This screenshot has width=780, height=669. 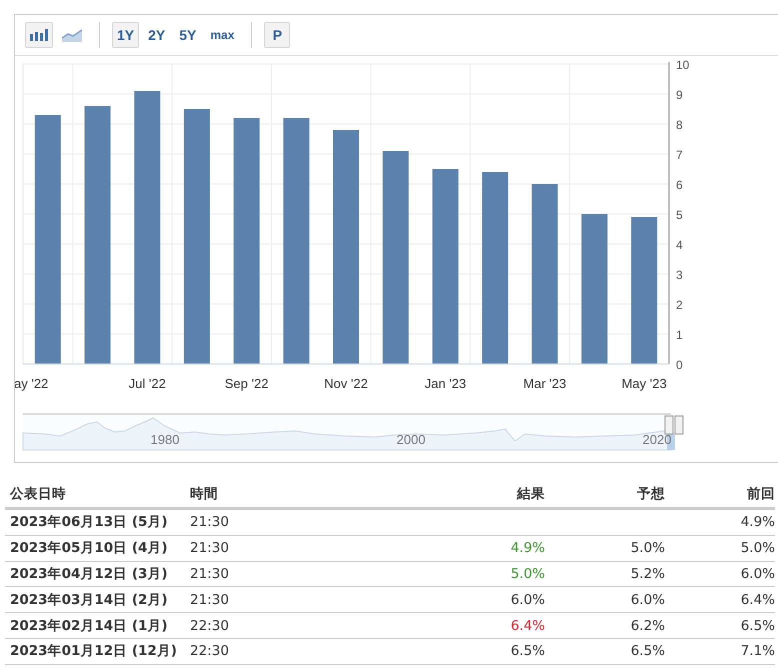 What do you see at coordinates (89, 573) in the screenshot?
I see `table-cell-text: 2023年04月12日 (3月)` at bounding box center [89, 573].